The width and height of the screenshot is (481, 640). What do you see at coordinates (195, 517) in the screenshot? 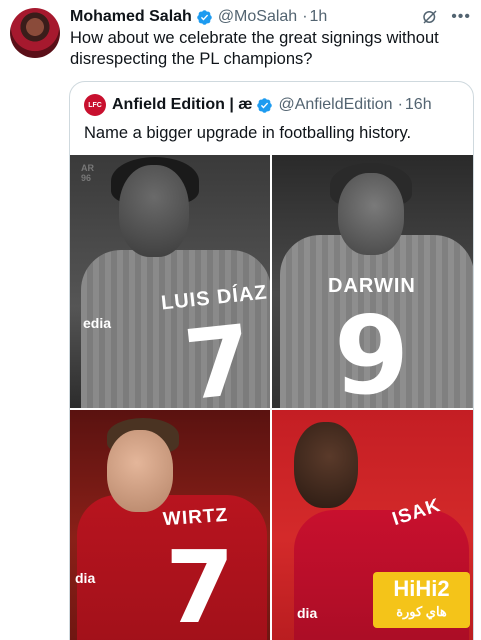
I see `jersey-name: WIRTZ` at bounding box center [195, 517].